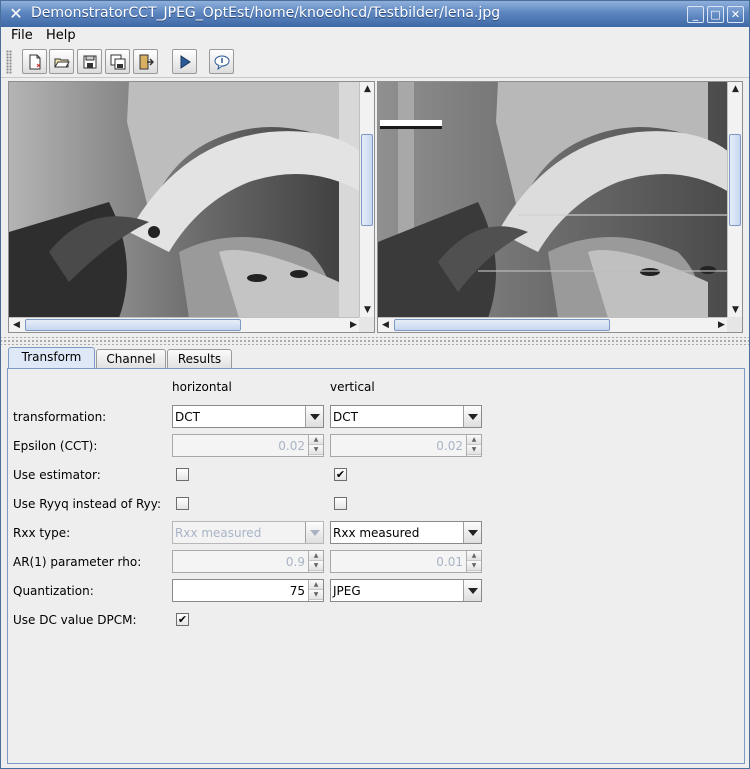 This screenshot has height=769, width=750. I want to click on tab-channel: Channel, so click(131, 359).